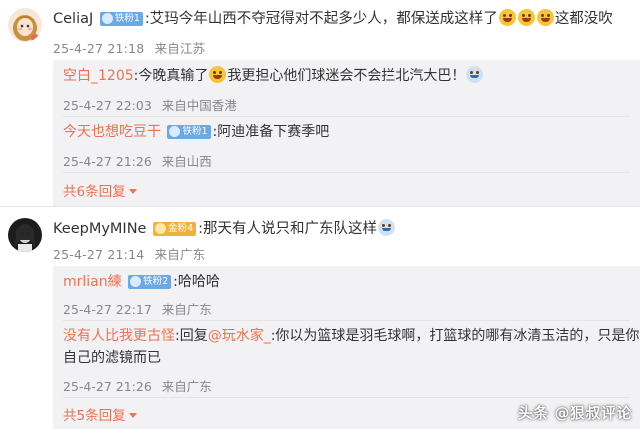 The image size is (640, 429). What do you see at coordinates (99, 48) in the screenshot?
I see `timestamp: 25-4-27 21:18` at bounding box center [99, 48].